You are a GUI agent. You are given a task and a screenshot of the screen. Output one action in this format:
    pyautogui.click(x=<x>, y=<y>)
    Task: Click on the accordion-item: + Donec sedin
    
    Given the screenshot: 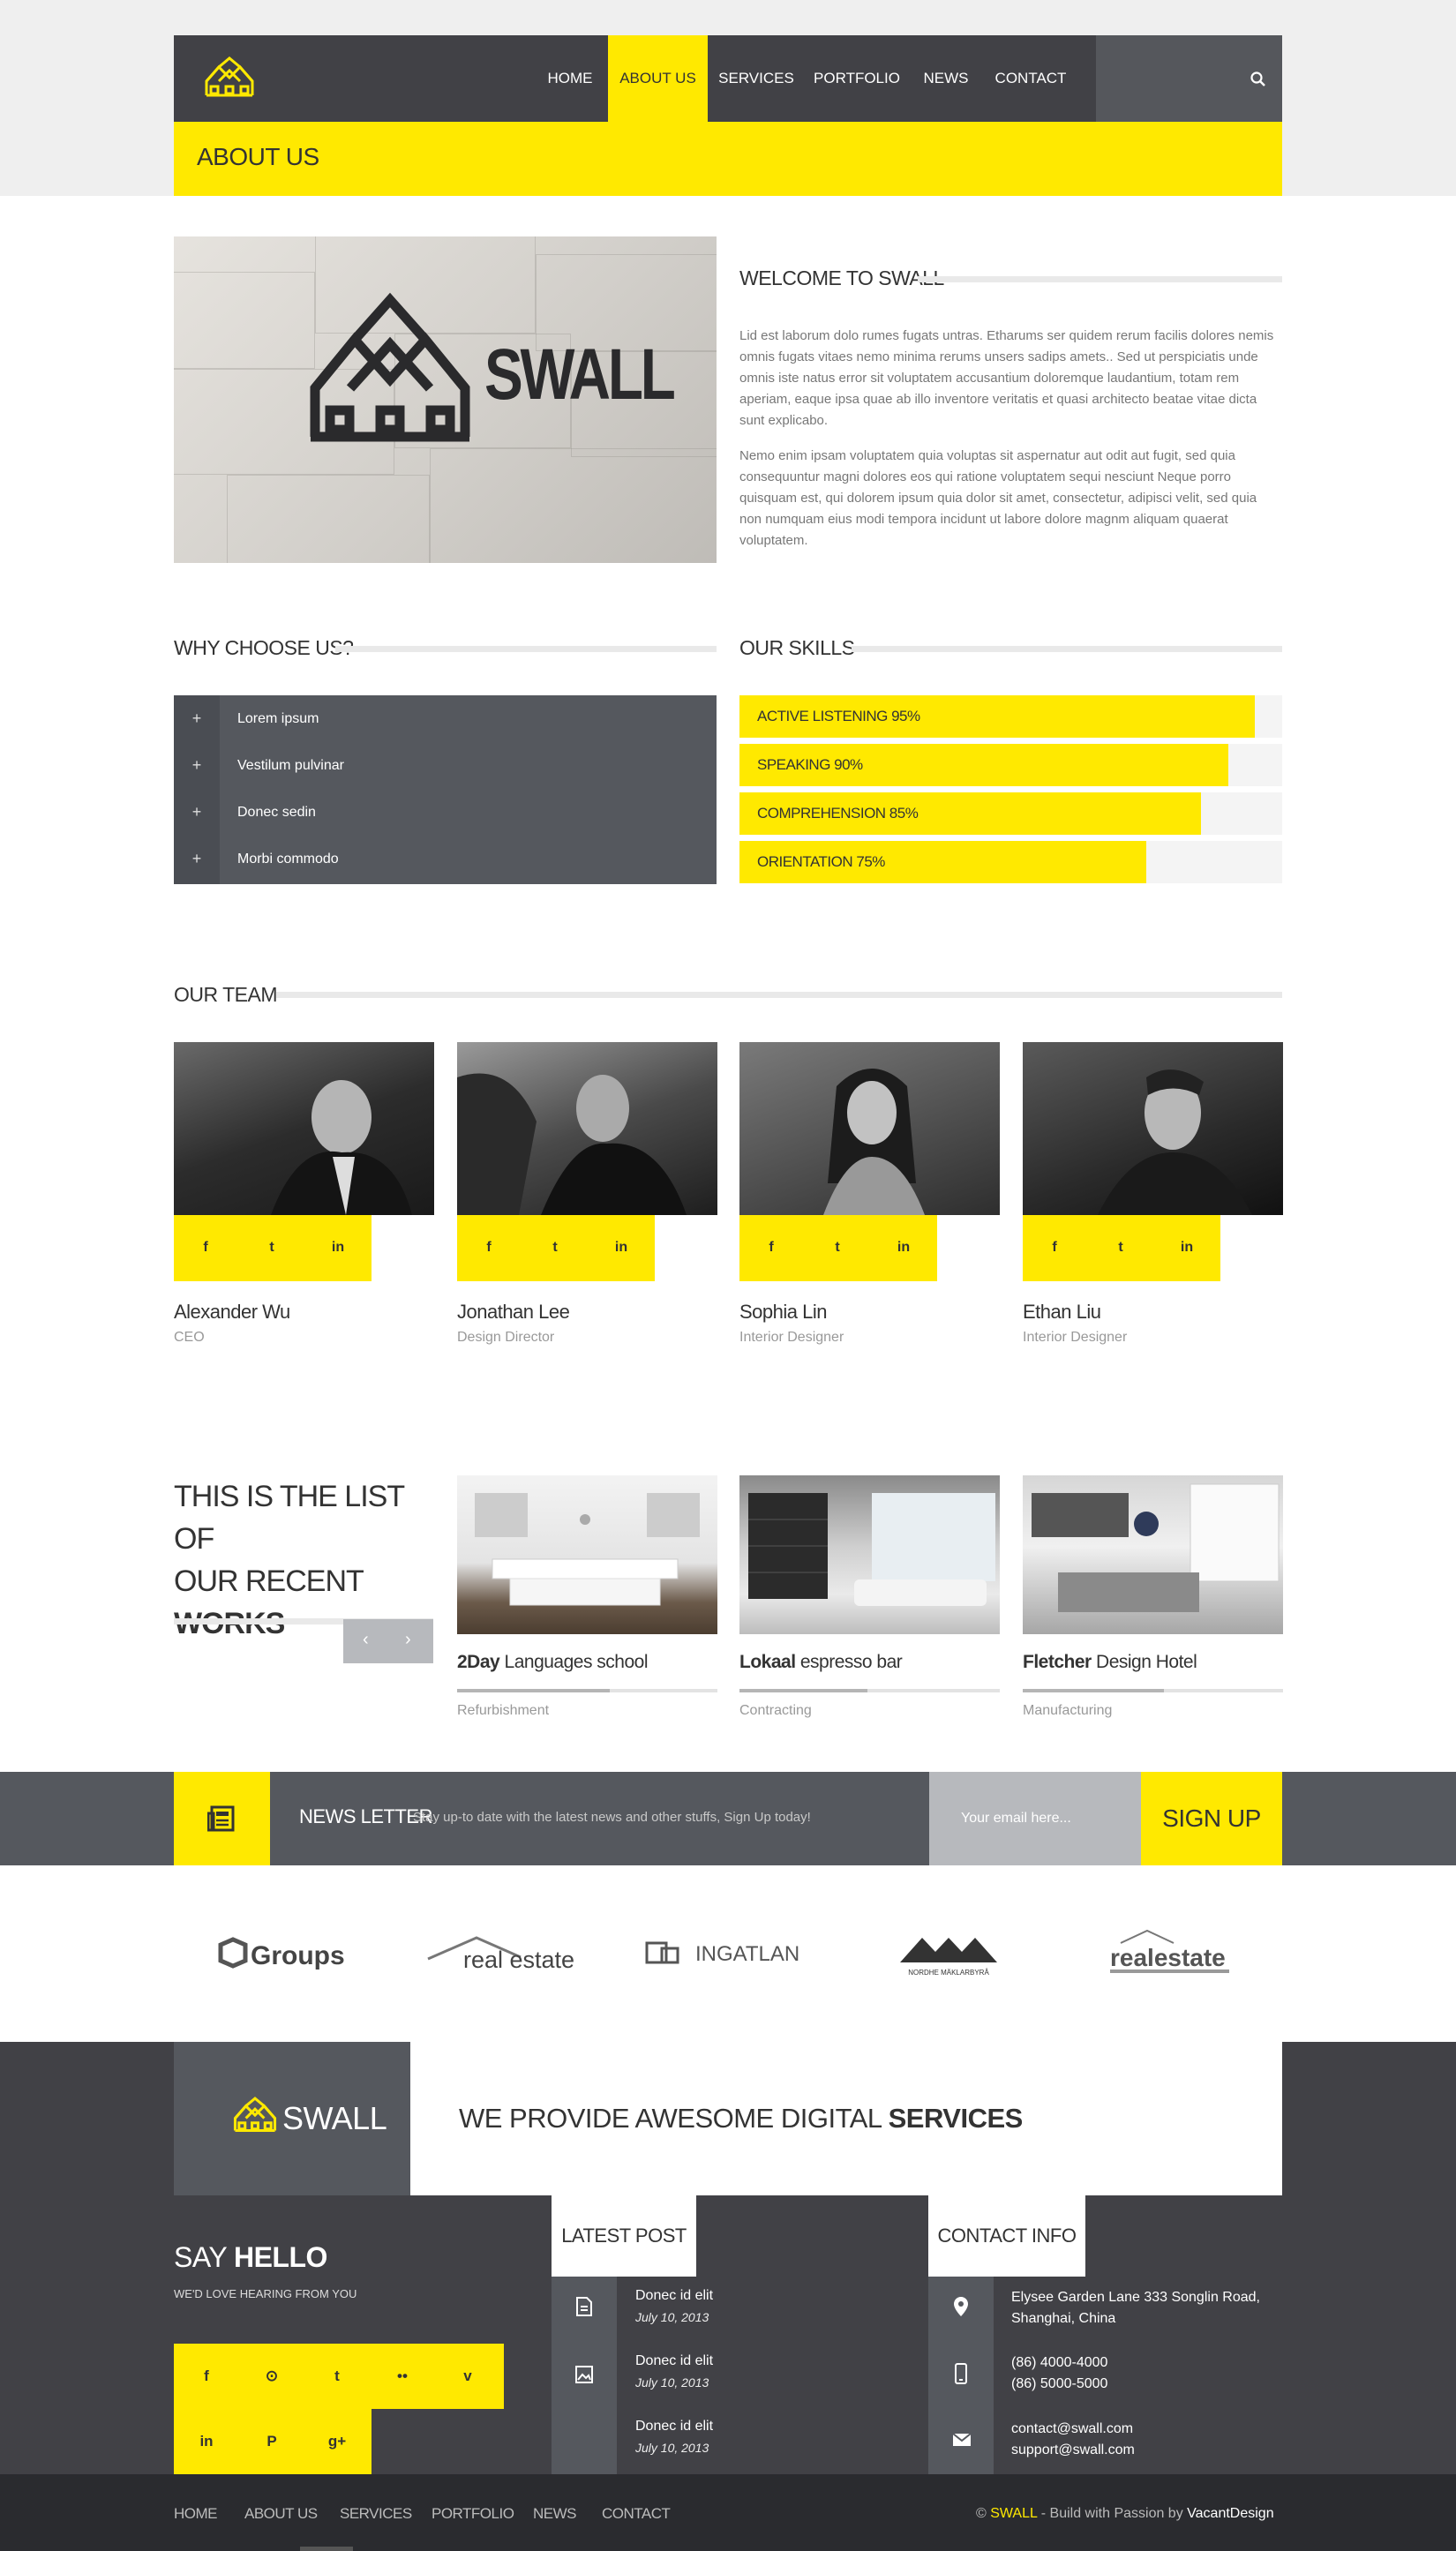 What is the action you would take?
    pyautogui.click(x=445, y=813)
    